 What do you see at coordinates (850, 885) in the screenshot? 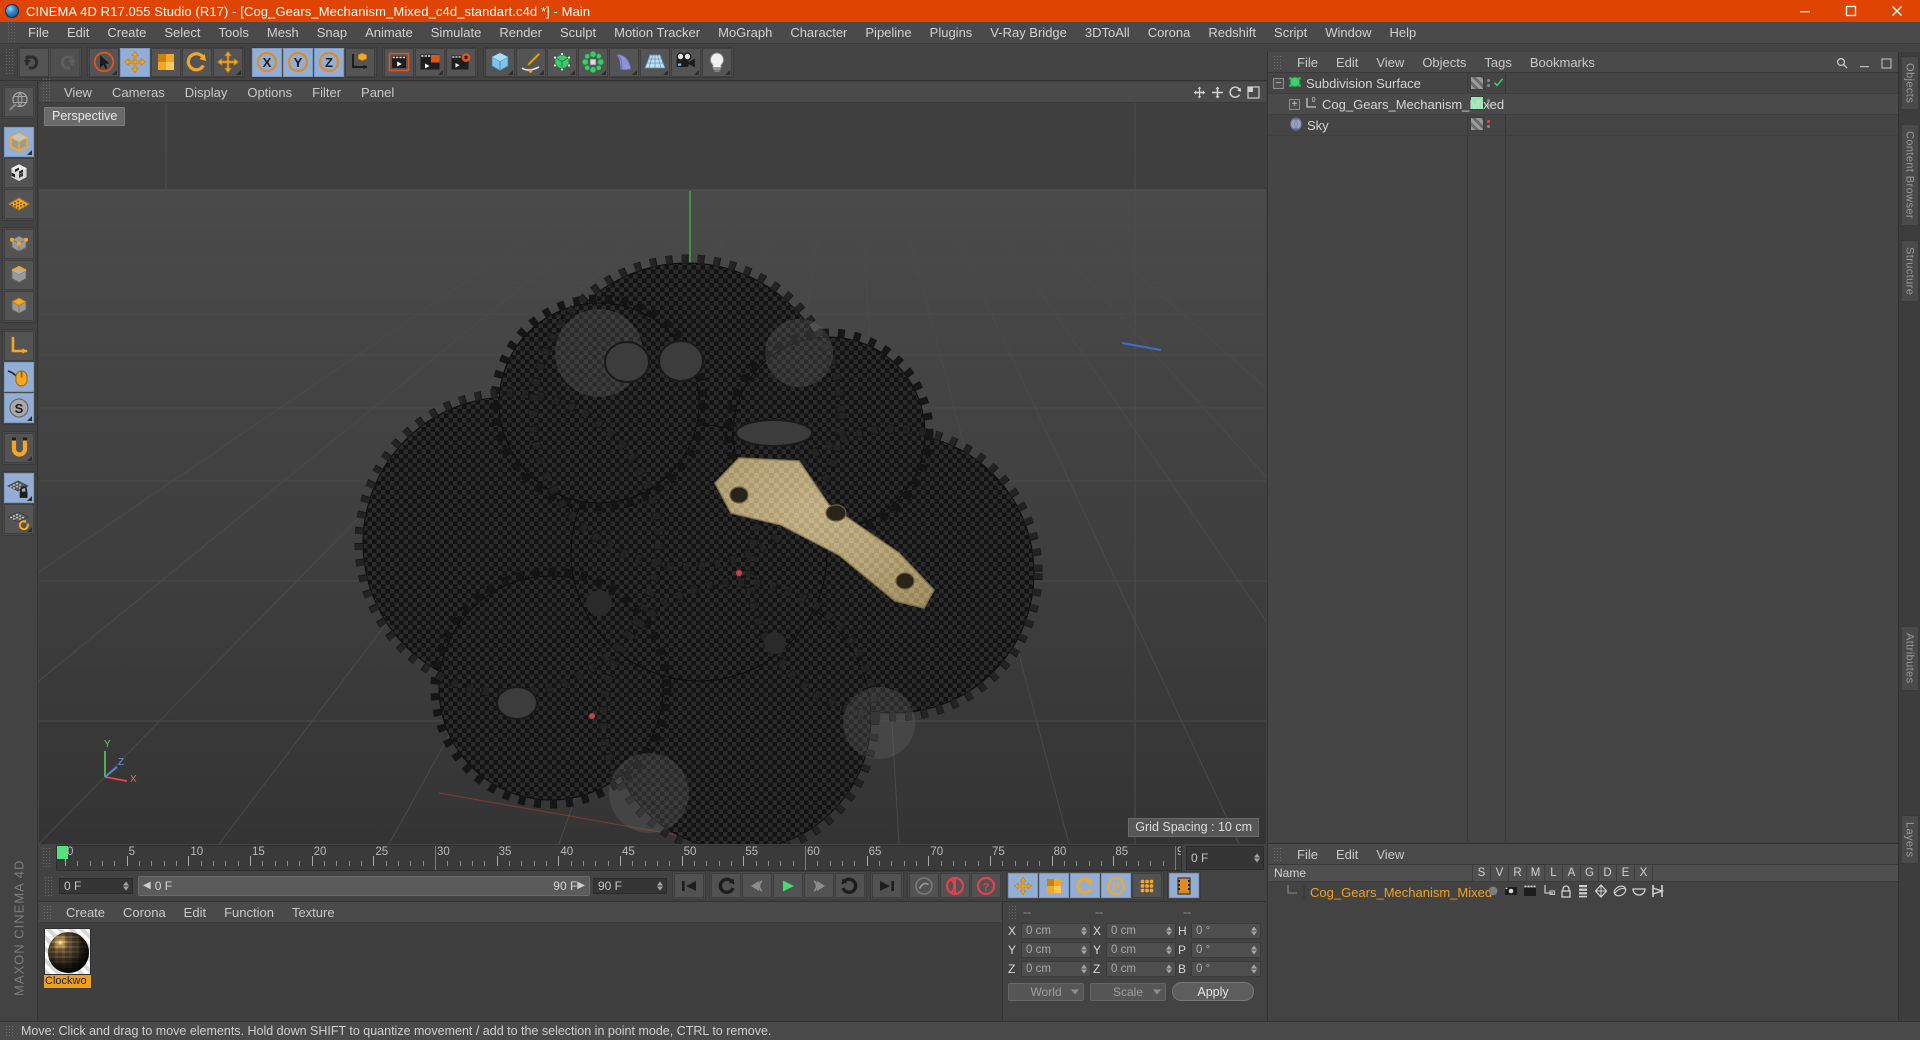
I see `next-key-icon` at bounding box center [850, 885].